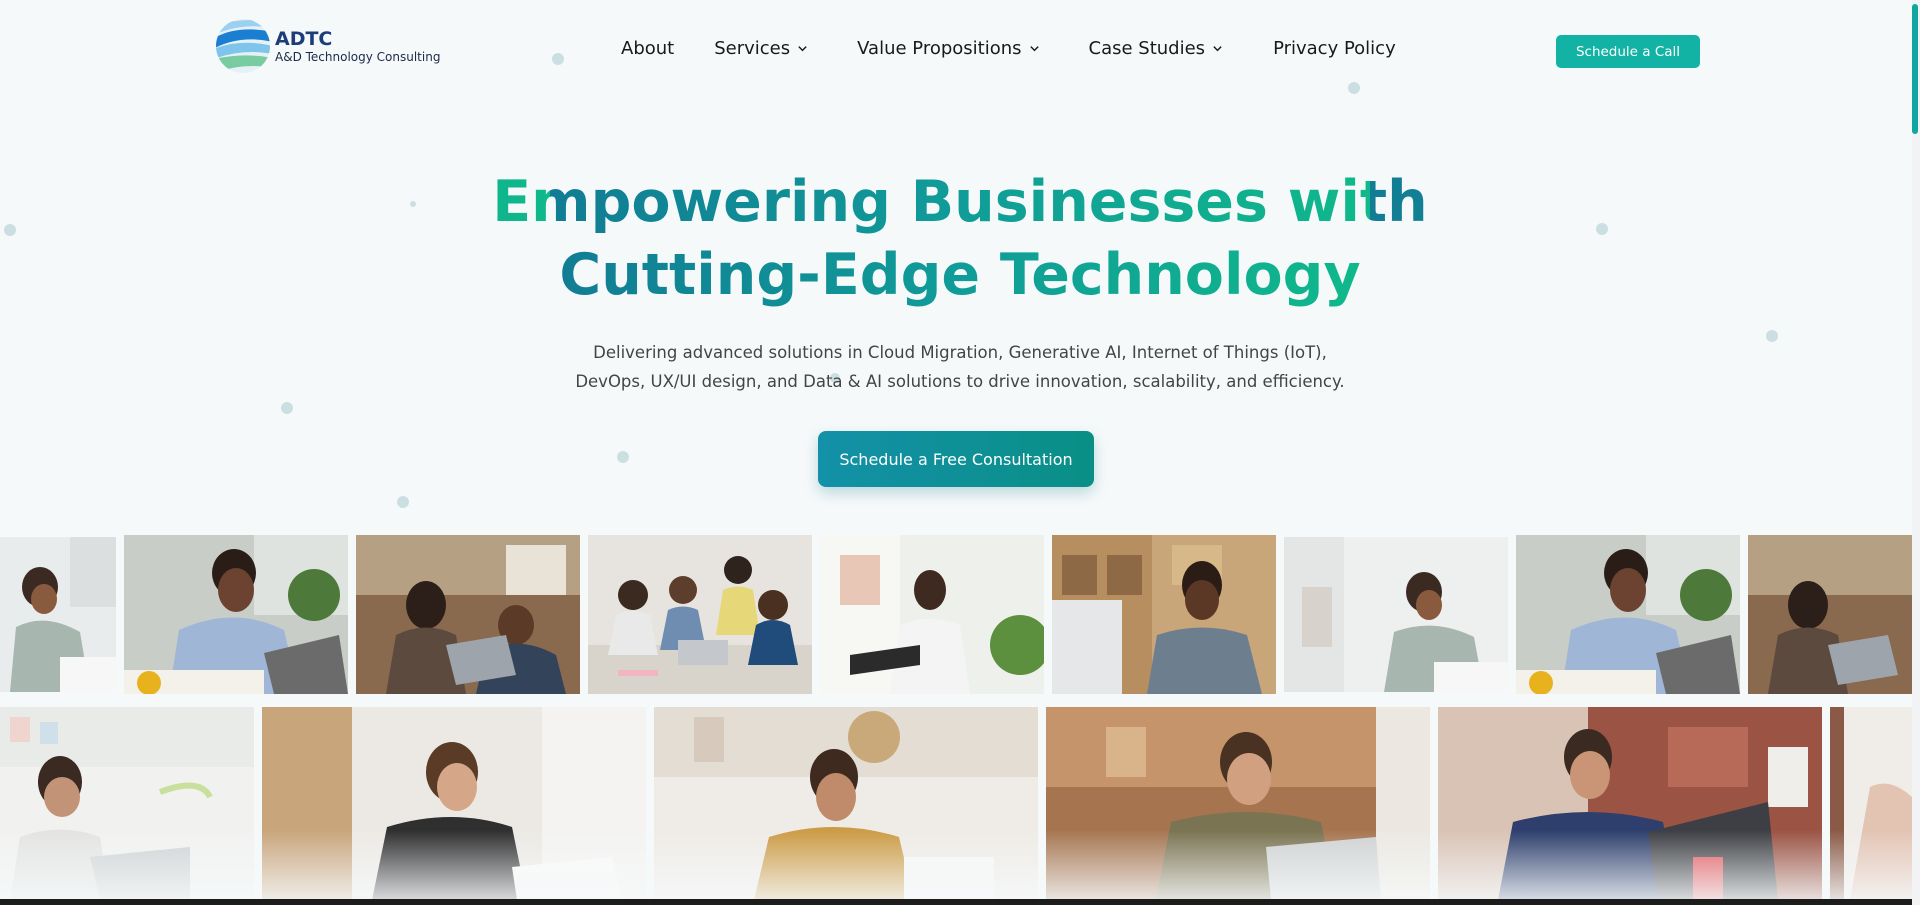 This screenshot has height=905, width=1920. What do you see at coordinates (358, 57) in the screenshot?
I see `brand-tagline: A&D Technology Consulting` at bounding box center [358, 57].